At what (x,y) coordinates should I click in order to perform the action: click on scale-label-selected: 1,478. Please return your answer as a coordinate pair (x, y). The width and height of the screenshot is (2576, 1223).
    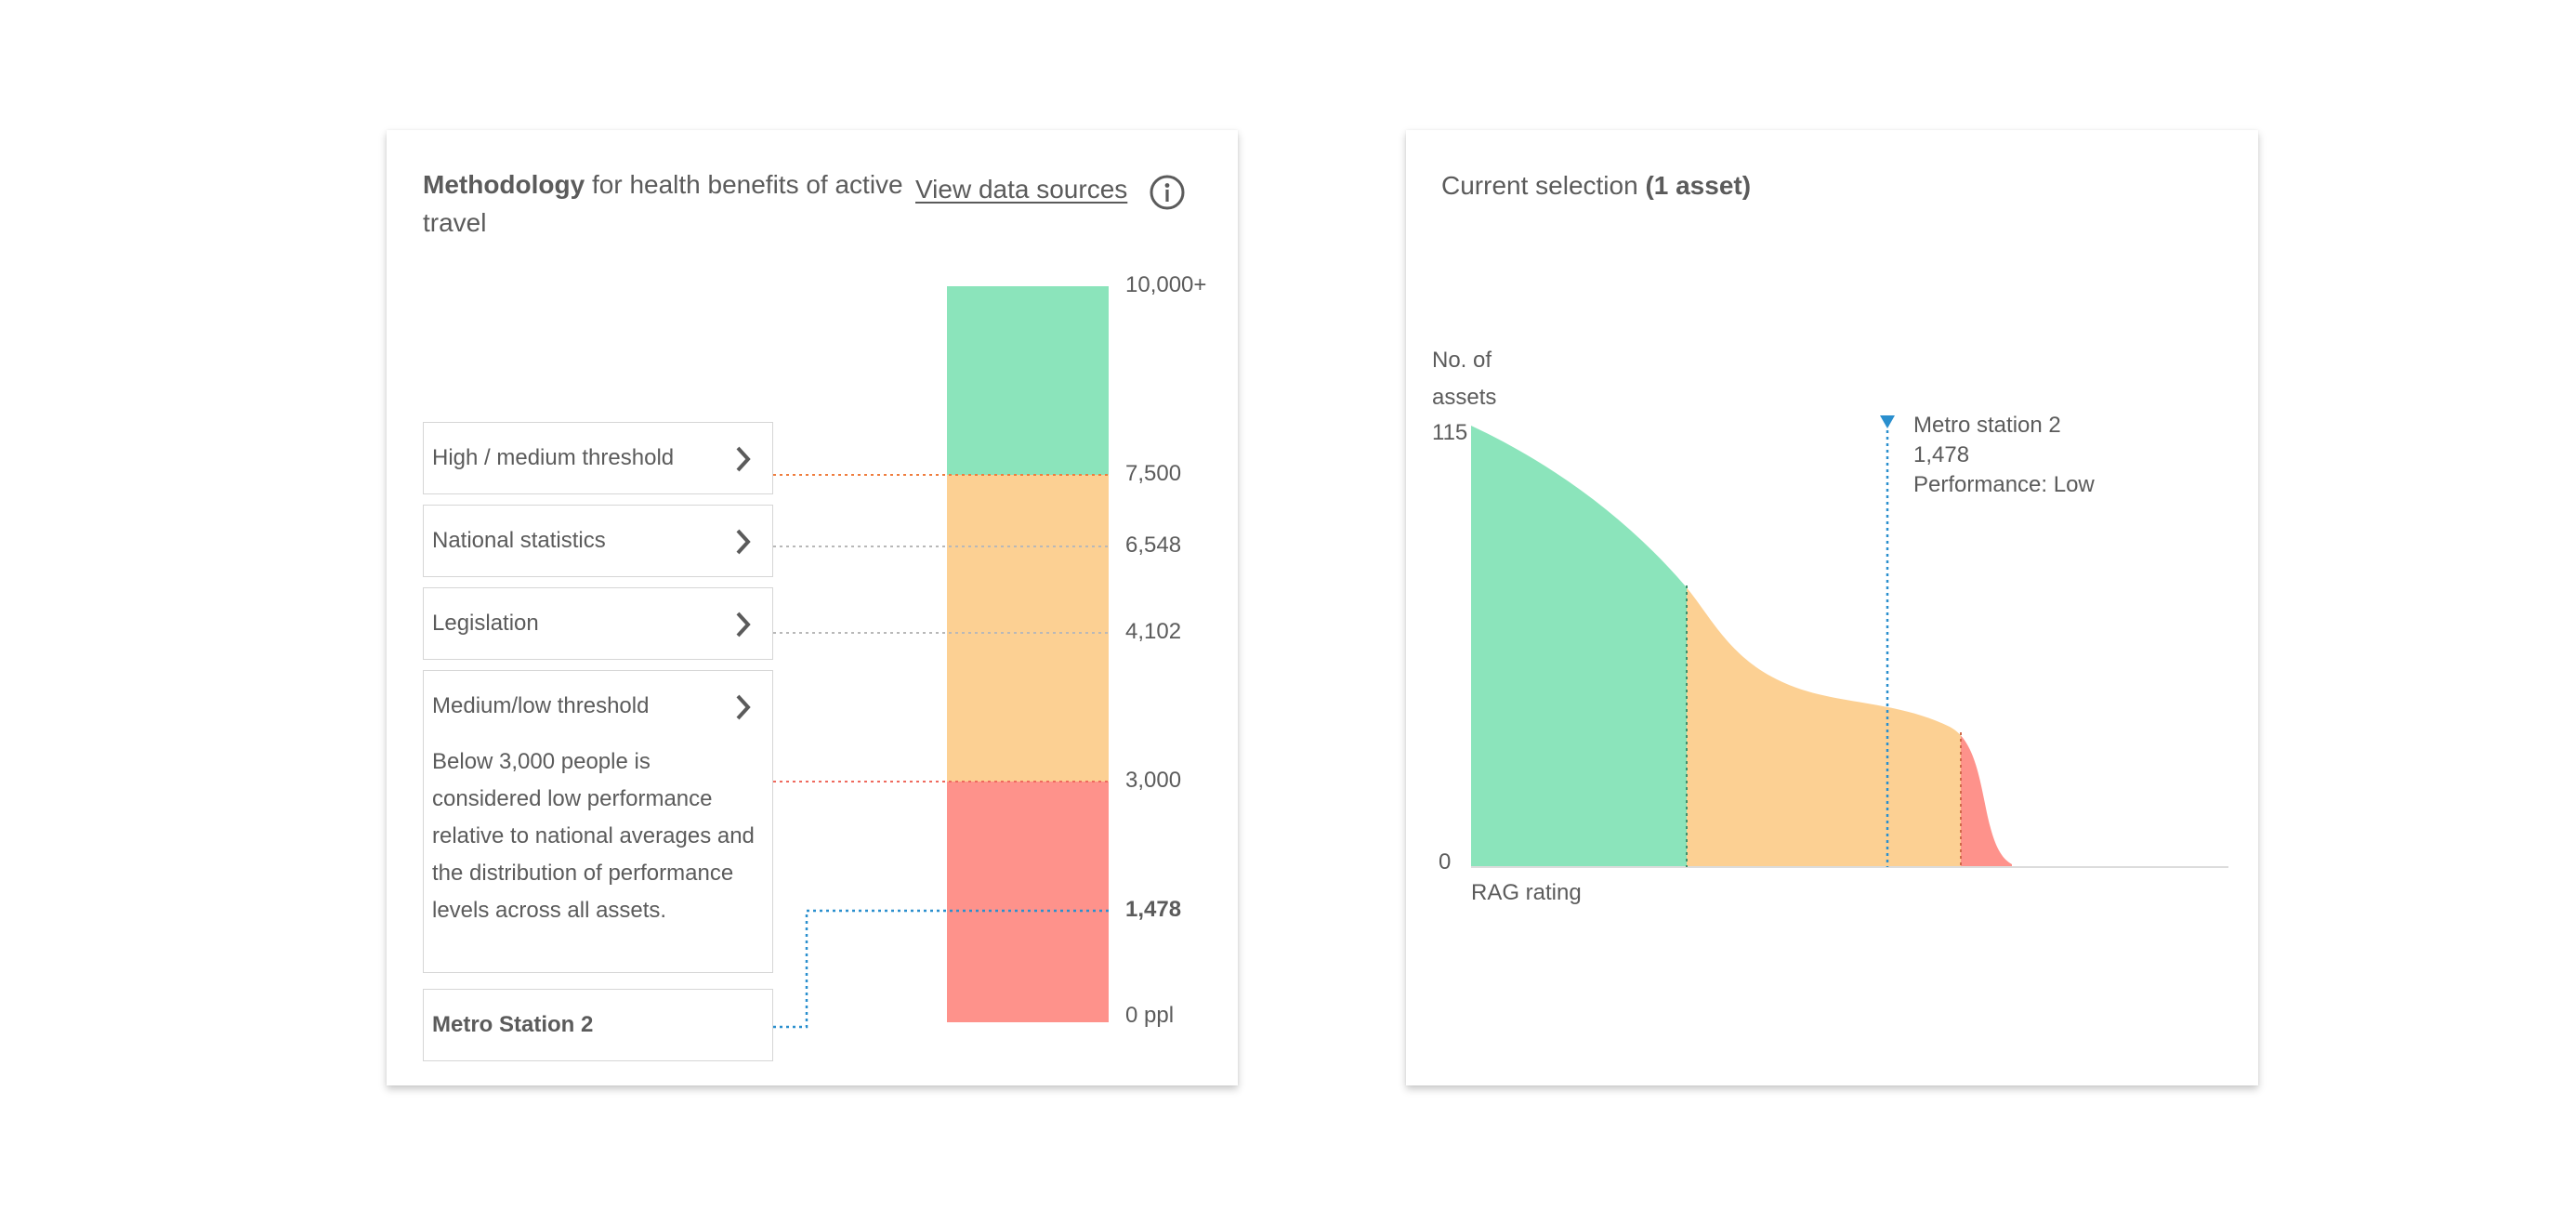
    Looking at the image, I should click on (1153, 909).